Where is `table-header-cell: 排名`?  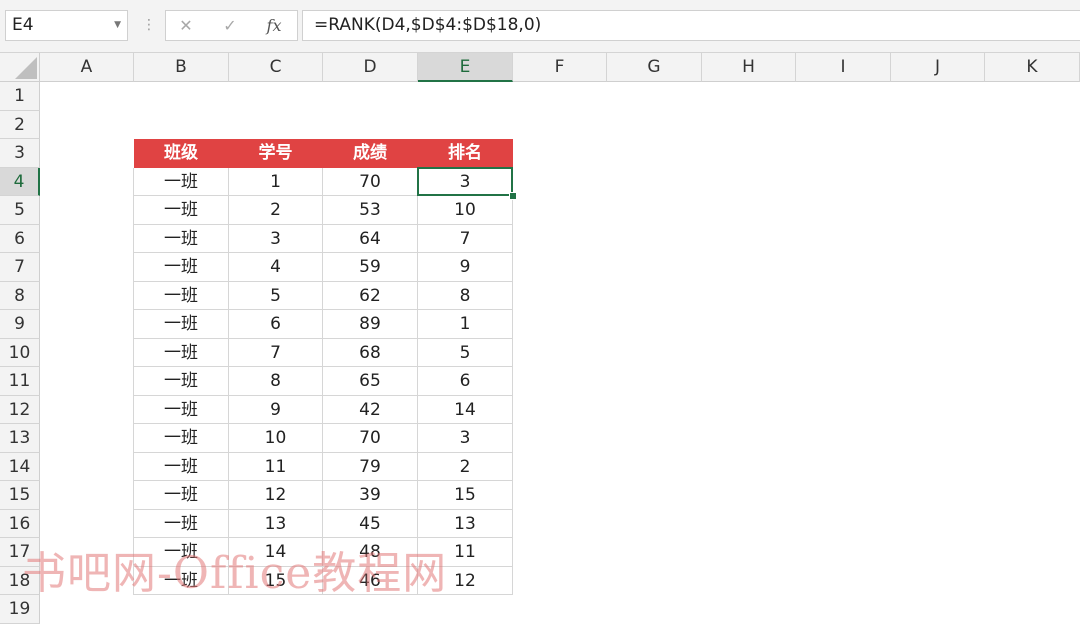 table-header-cell: 排名 is located at coordinates (465, 153).